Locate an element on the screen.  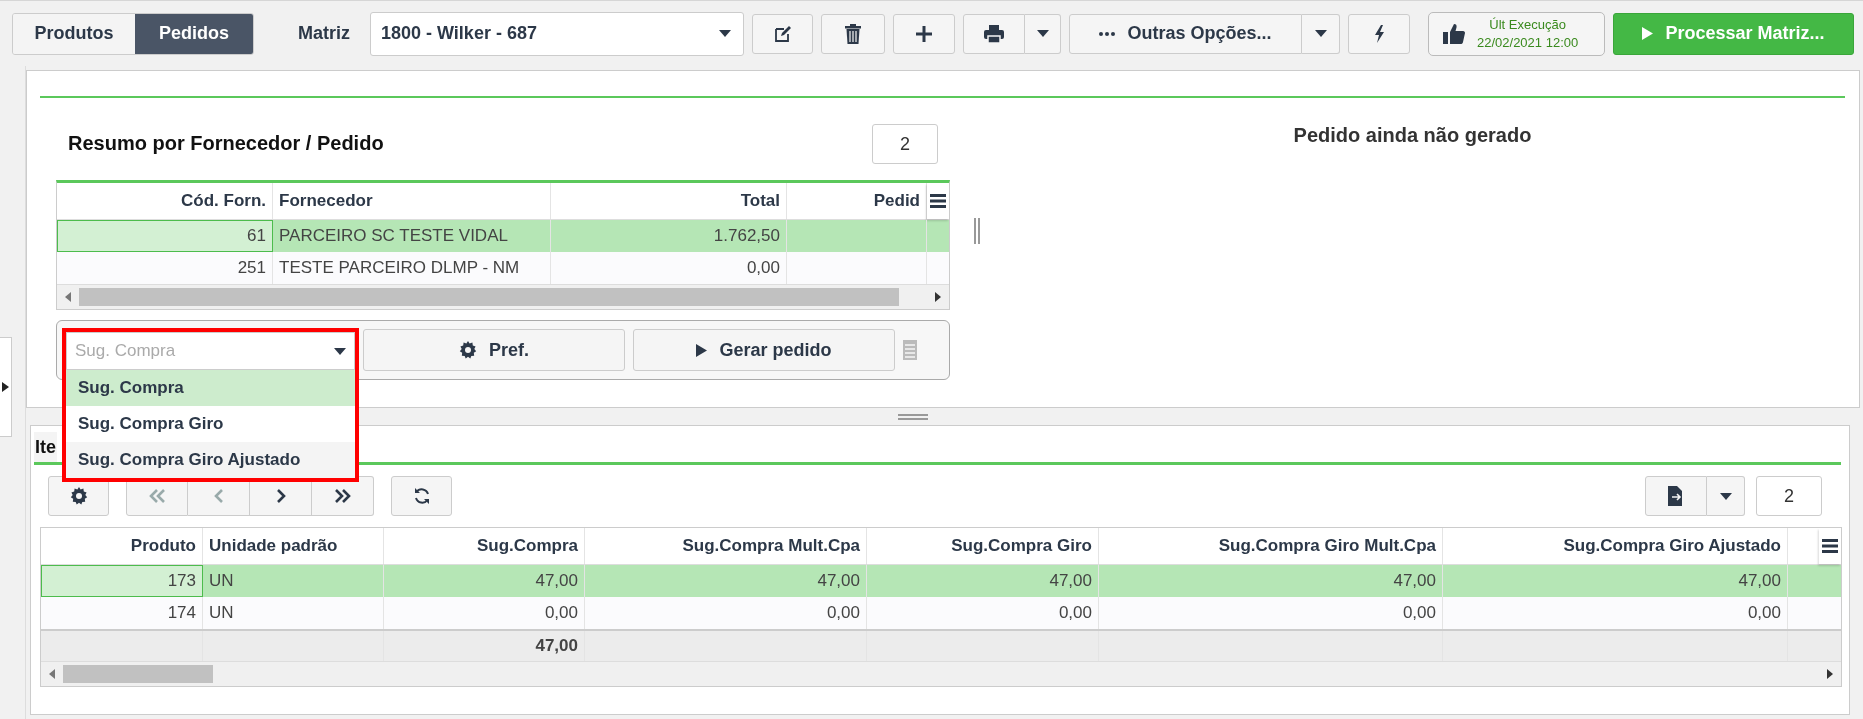
collapse-handle is located at coordinates (6, 387).